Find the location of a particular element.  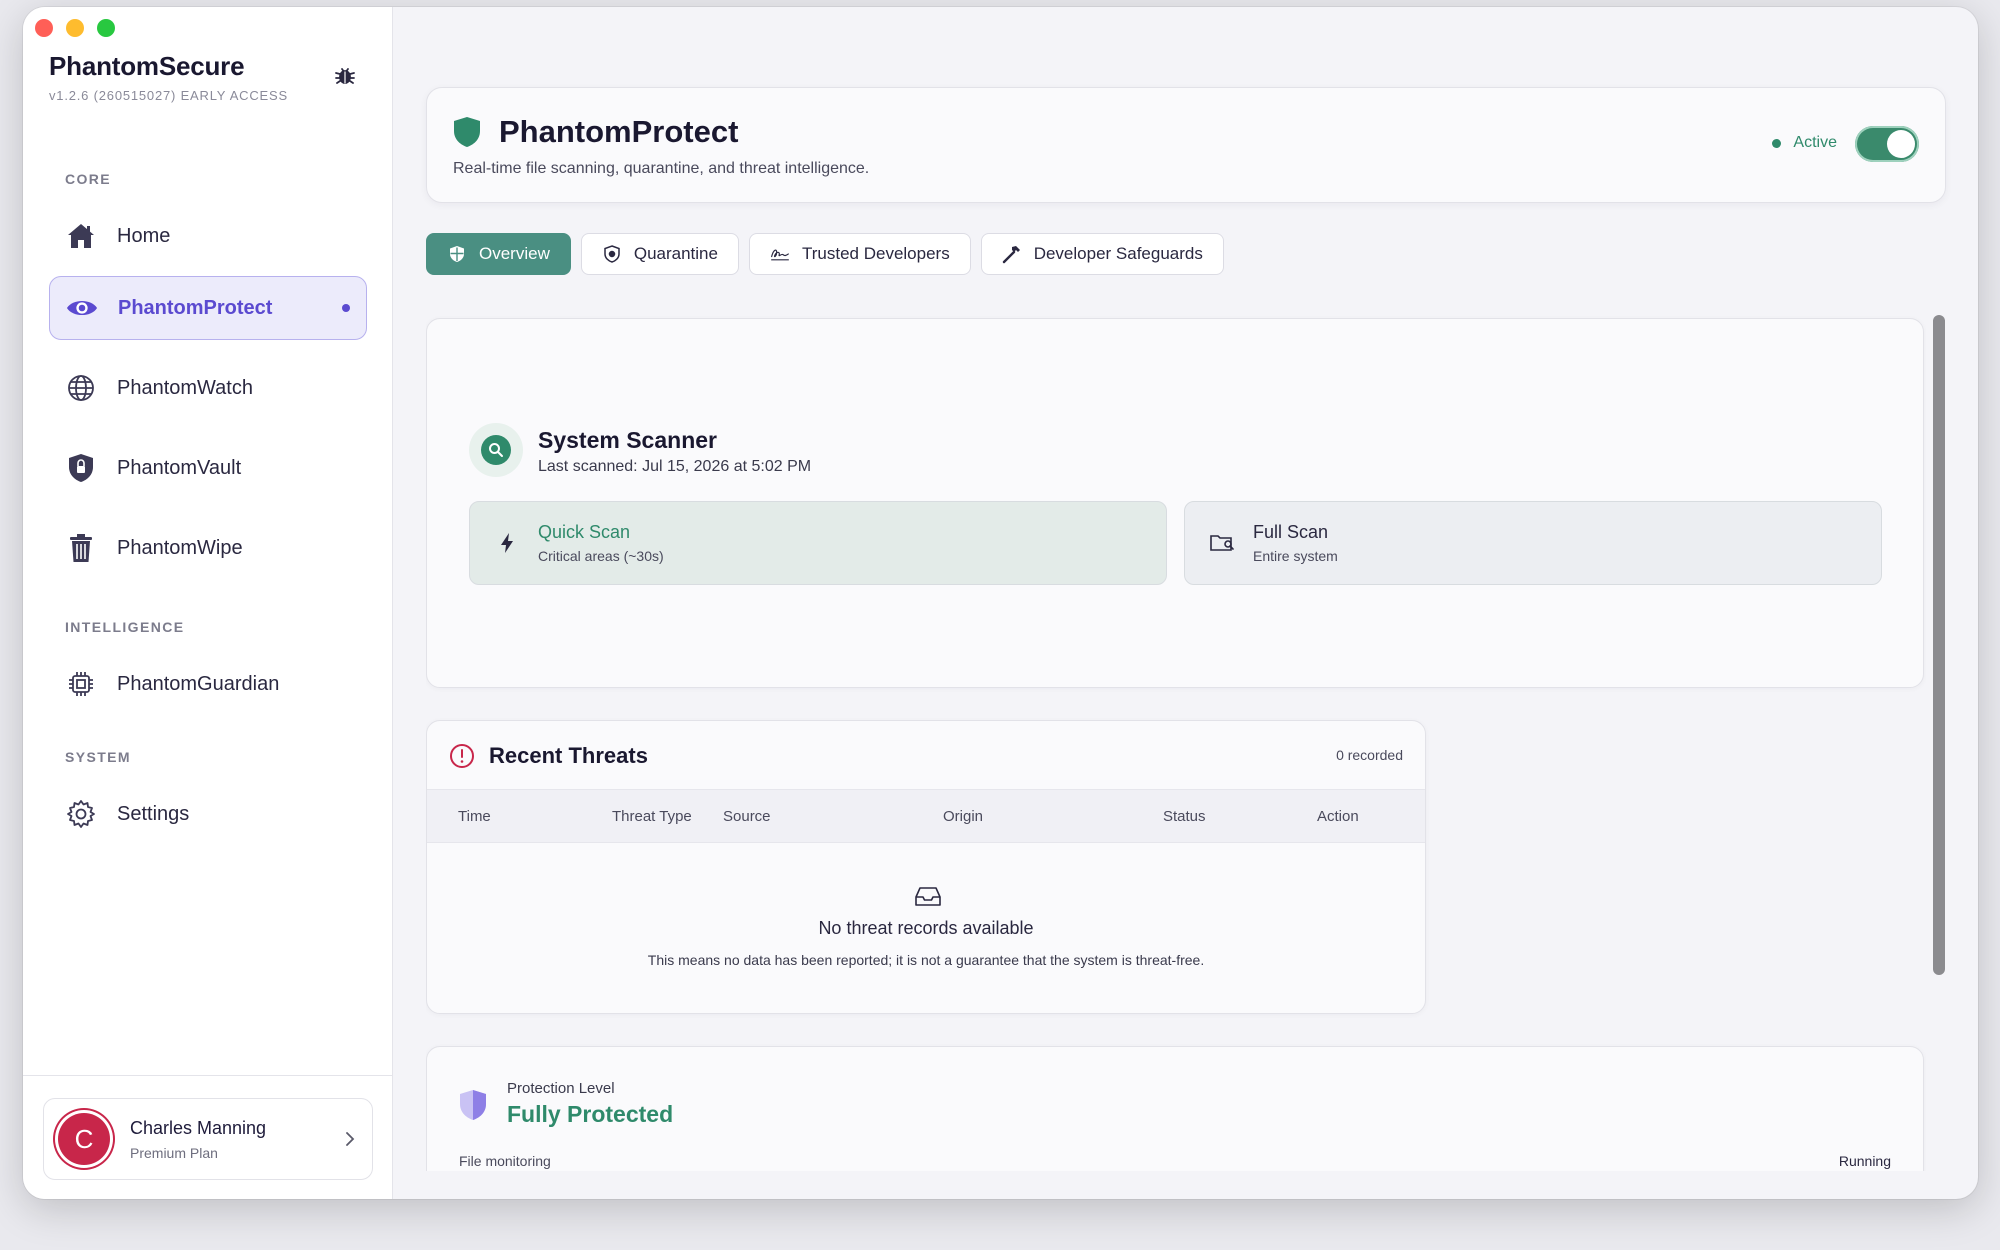

user-area: C Charles Manning Premium Plan is located at coordinates (207, 1137).